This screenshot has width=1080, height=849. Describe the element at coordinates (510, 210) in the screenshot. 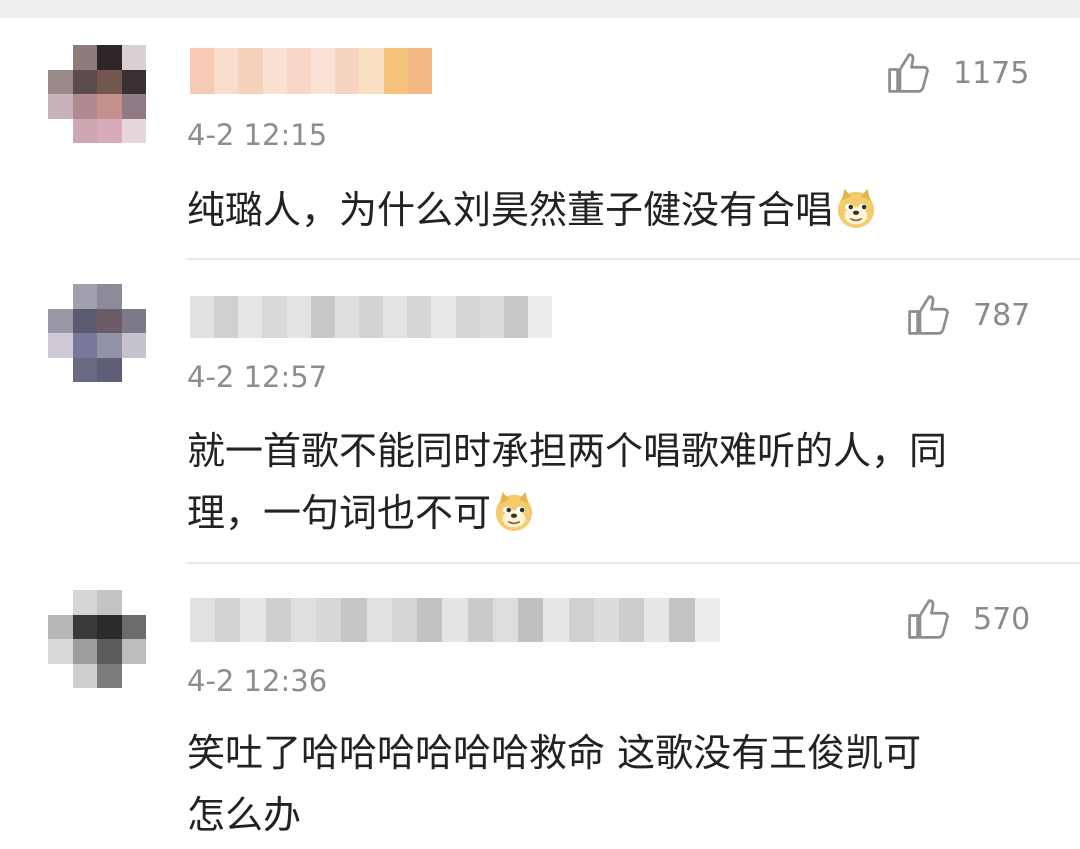

I see `comment-text-content: 纯璐人，为什么刘昊然董子健没有合唱` at that location.